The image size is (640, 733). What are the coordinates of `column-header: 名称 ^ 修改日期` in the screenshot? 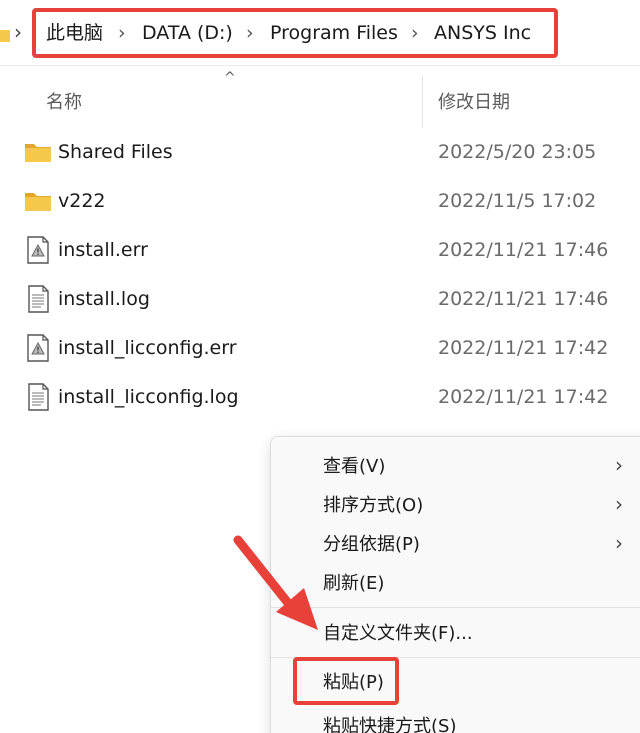 It's located at (320, 99).